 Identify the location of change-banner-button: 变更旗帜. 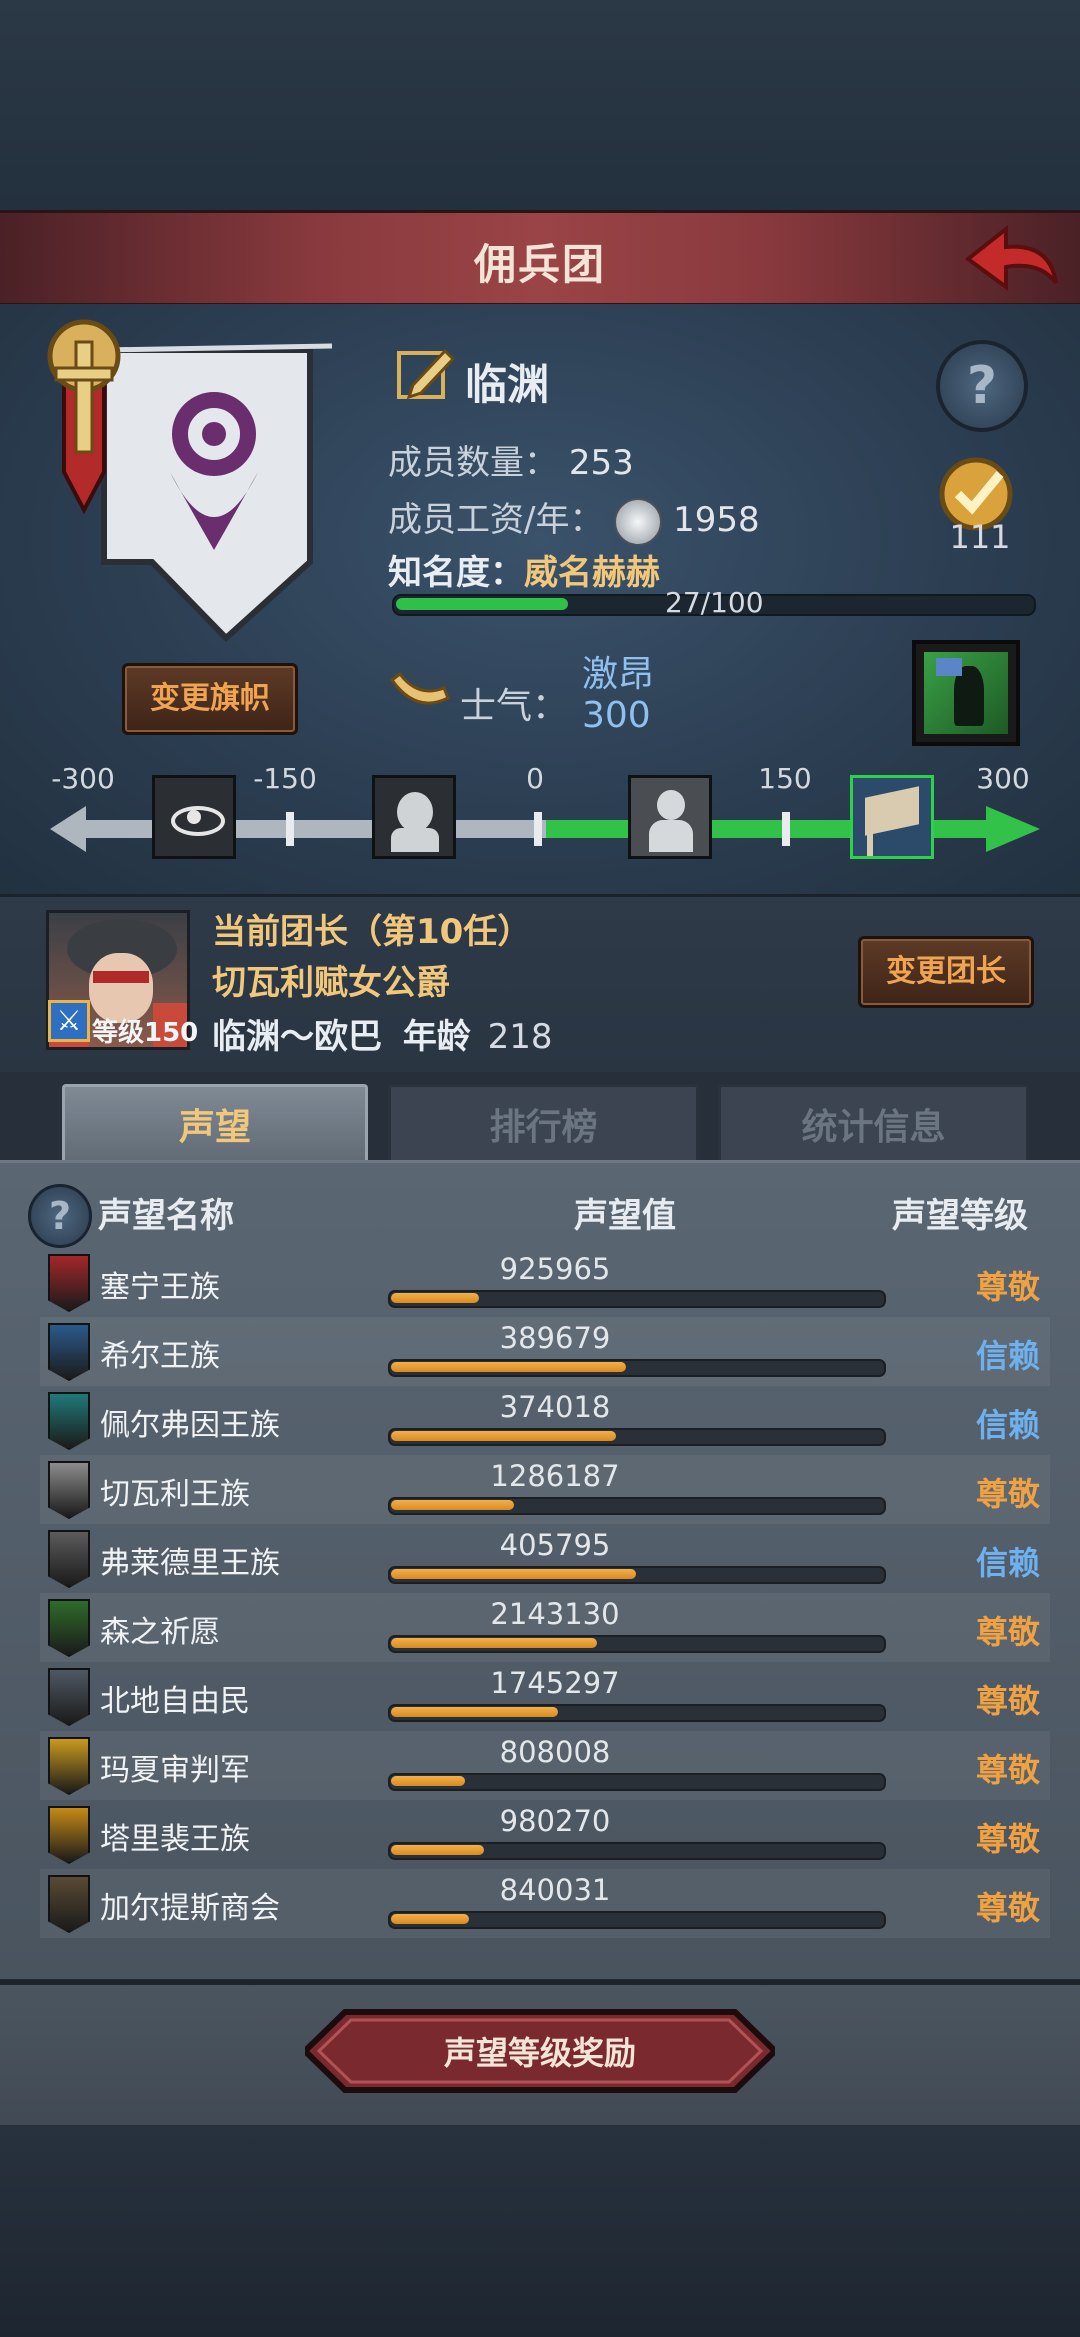
(210, 699).